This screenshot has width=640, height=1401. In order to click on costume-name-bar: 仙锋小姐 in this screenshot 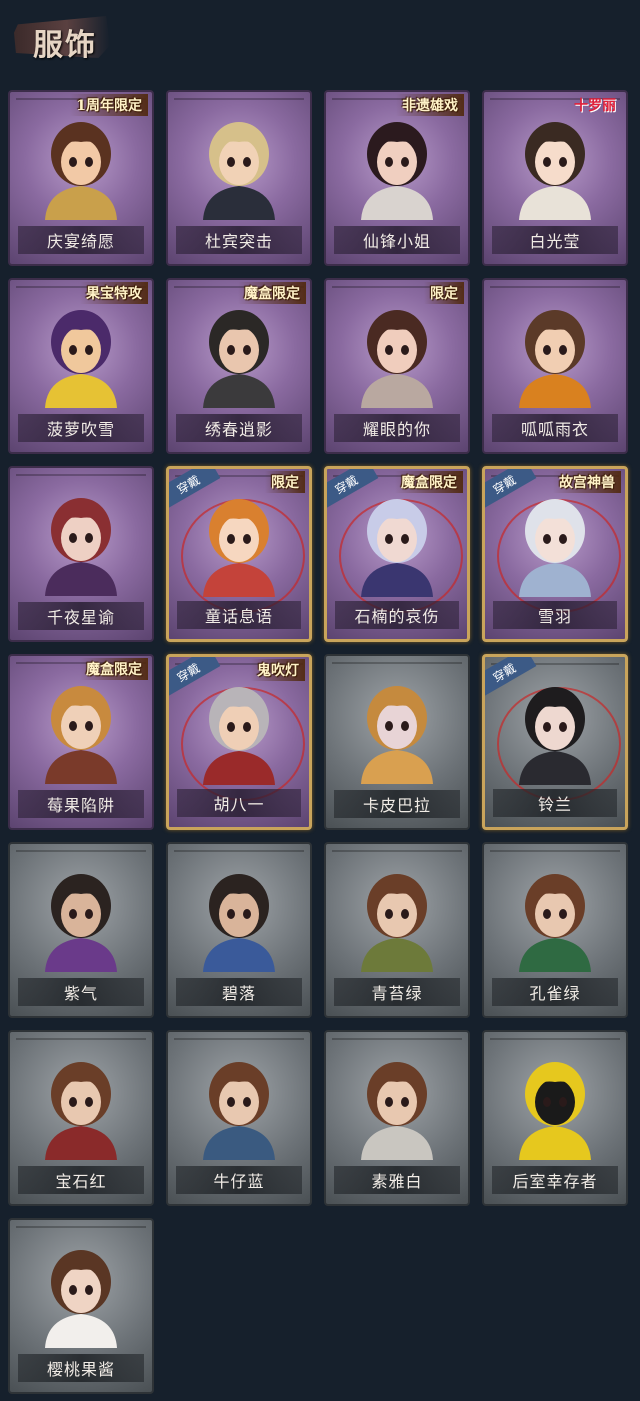, I will do `click(397, 240)`.